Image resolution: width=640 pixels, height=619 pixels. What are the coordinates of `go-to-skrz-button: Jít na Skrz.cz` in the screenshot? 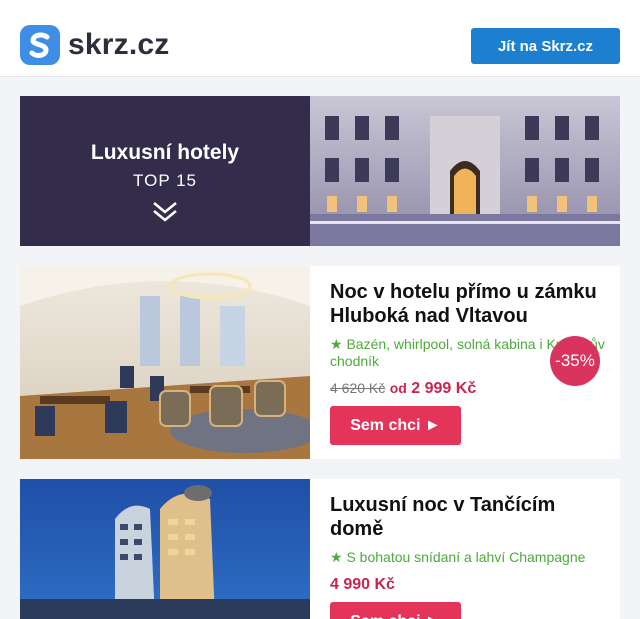 It's located at (545, 46).